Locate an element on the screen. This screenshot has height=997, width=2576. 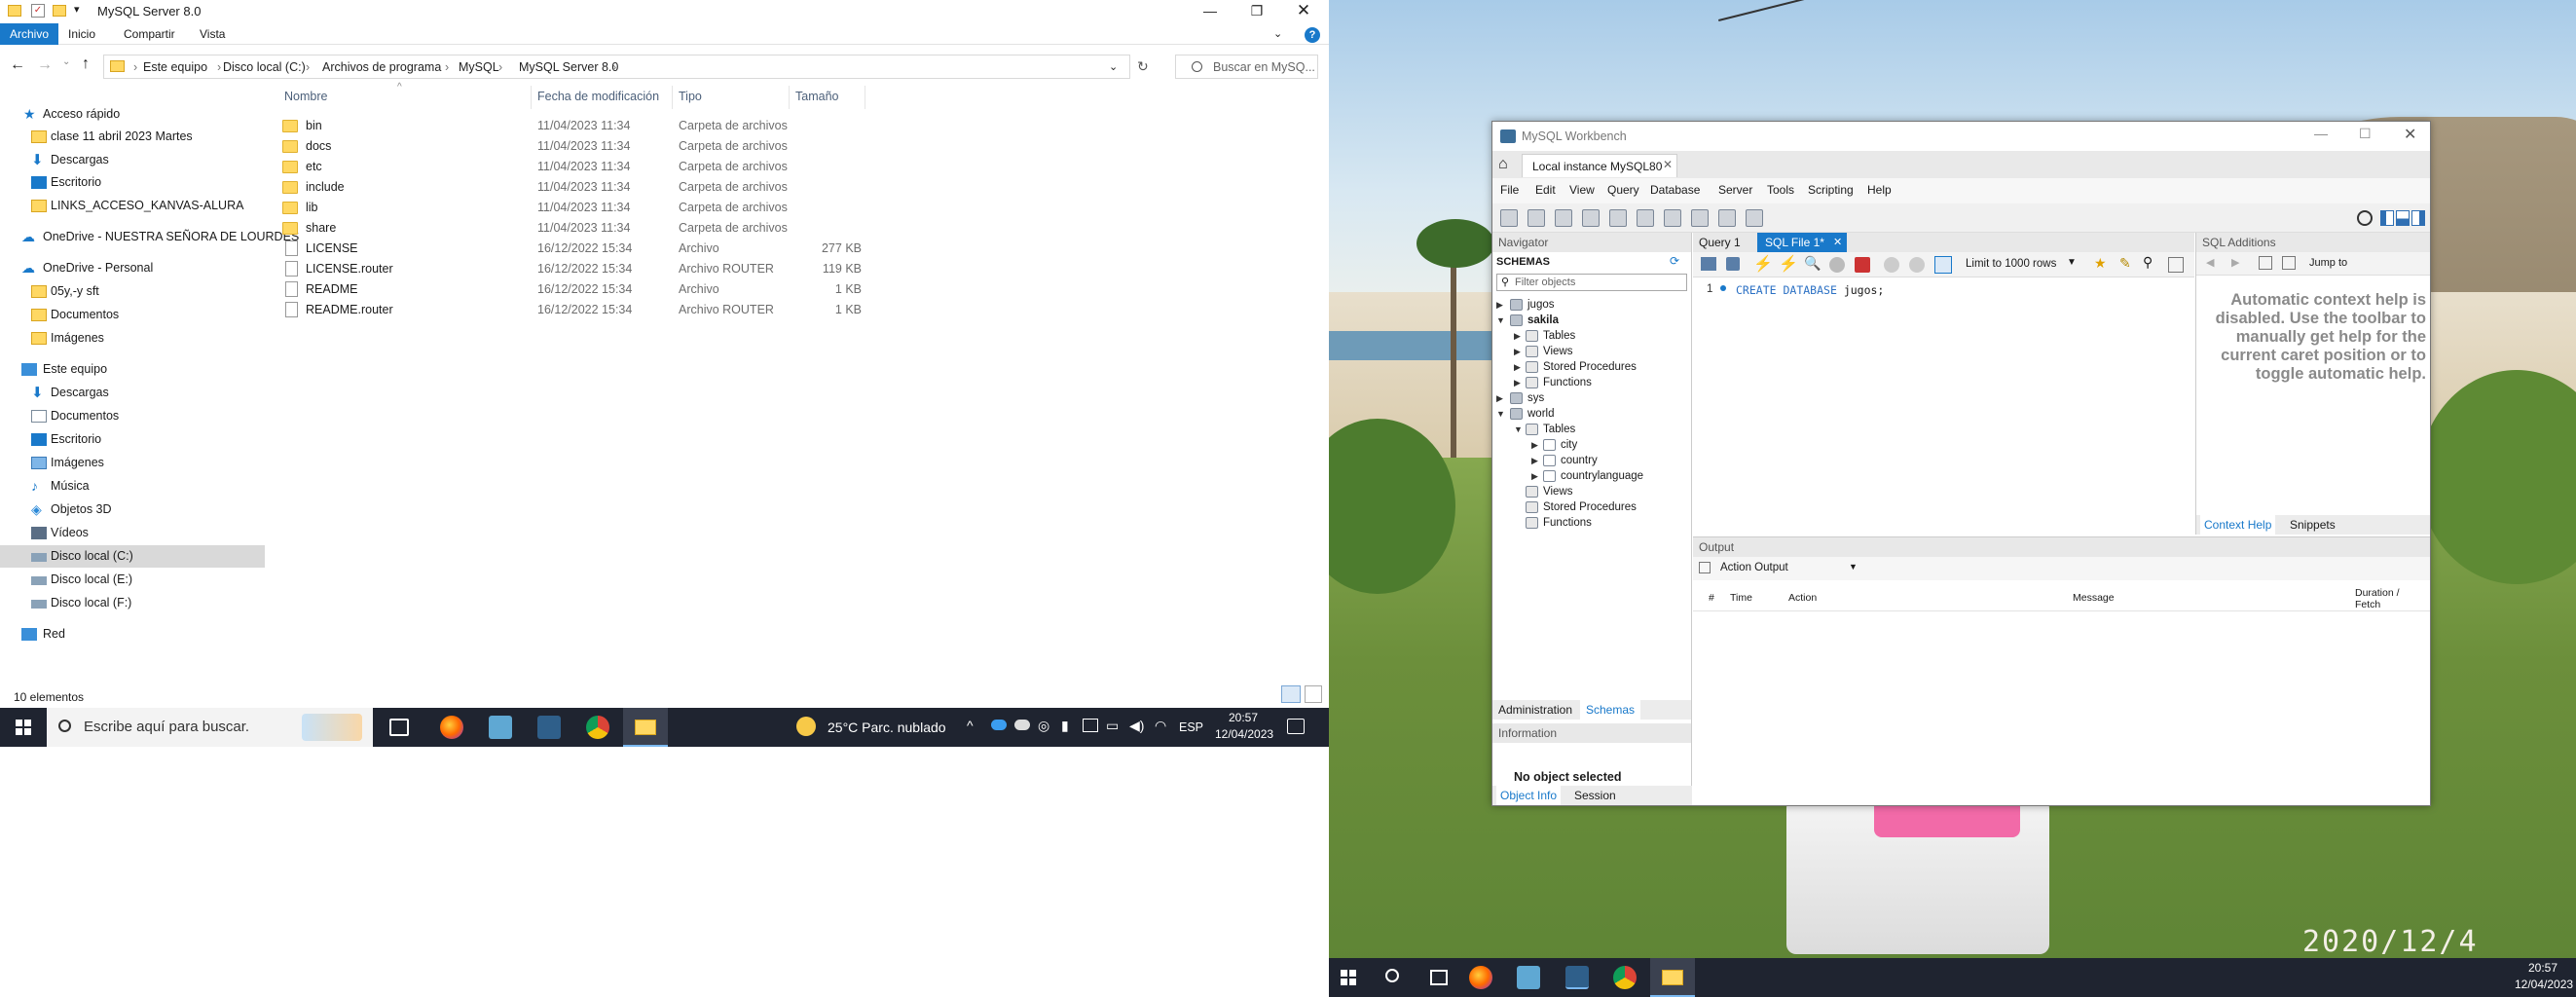
toggle-secondary-sidebar-icon is located at coordinates (2418, 218).